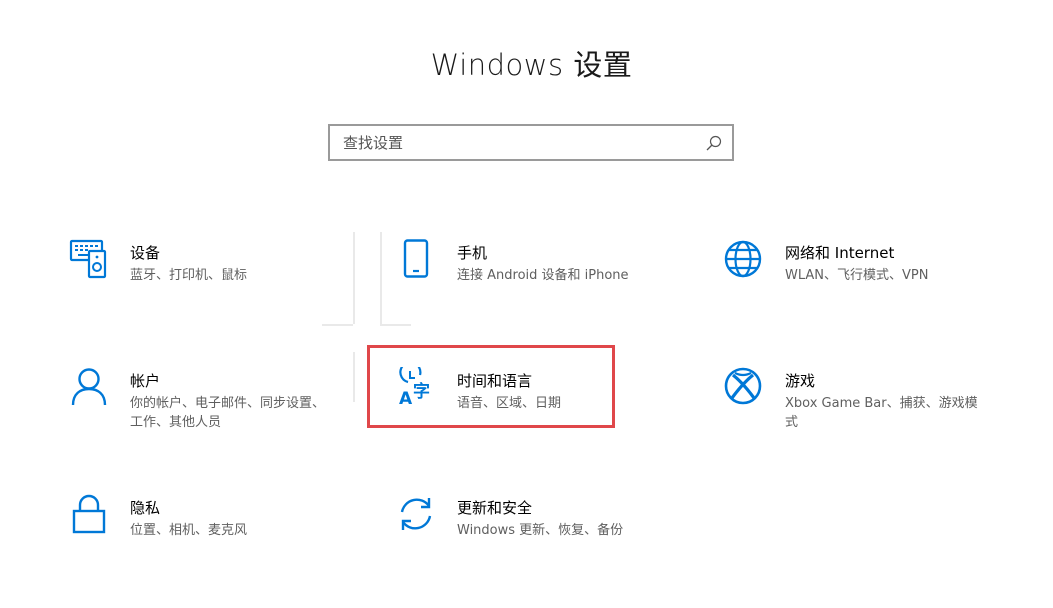  What do you see at coordinates (745, 388) in the screenshot?
I see `xbox-icon` at bounding box center [745, 388].